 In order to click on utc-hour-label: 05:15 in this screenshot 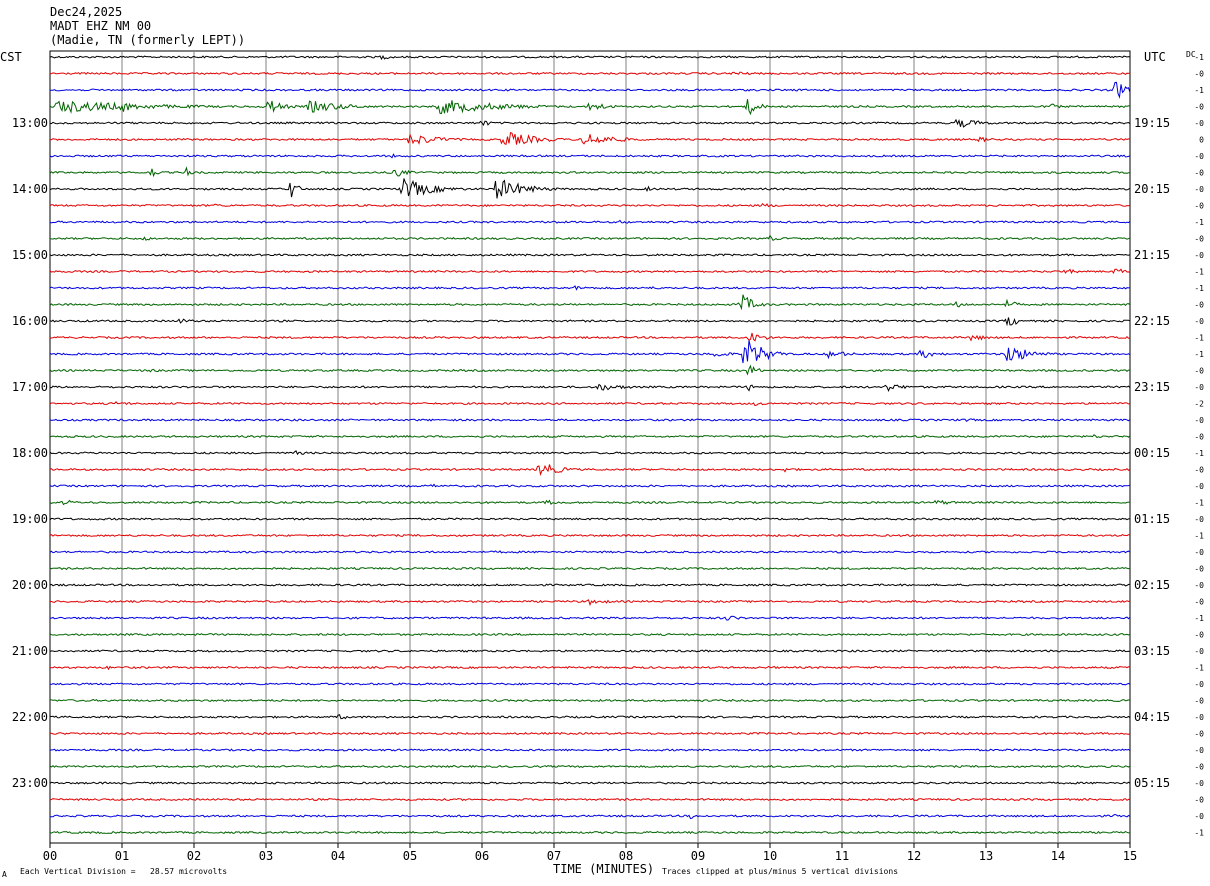, I will do `click(1152, 783)`.